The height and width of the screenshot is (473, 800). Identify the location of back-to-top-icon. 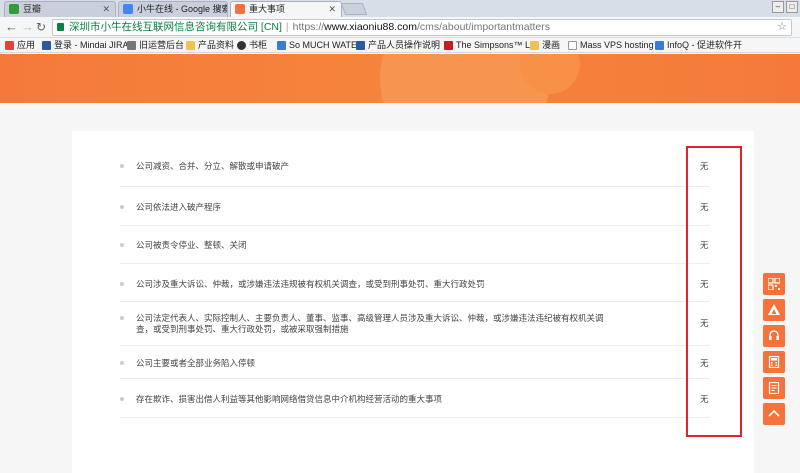
(774, 414).